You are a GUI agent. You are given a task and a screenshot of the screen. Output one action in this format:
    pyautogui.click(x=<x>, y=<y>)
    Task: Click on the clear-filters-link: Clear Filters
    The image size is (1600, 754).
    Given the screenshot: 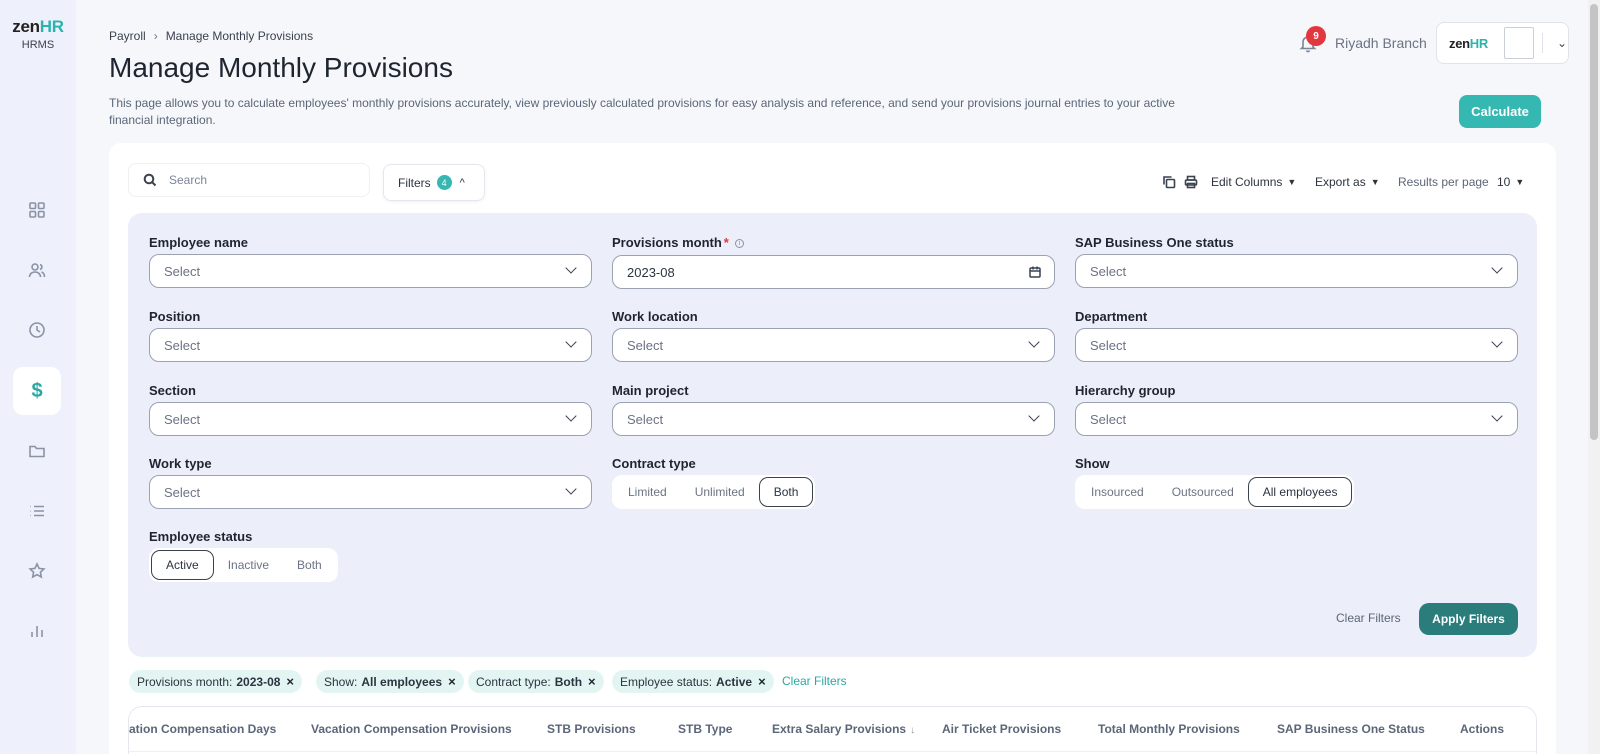 What is the action you would take?
    pyautogui.click(x=1368, y=618)
    